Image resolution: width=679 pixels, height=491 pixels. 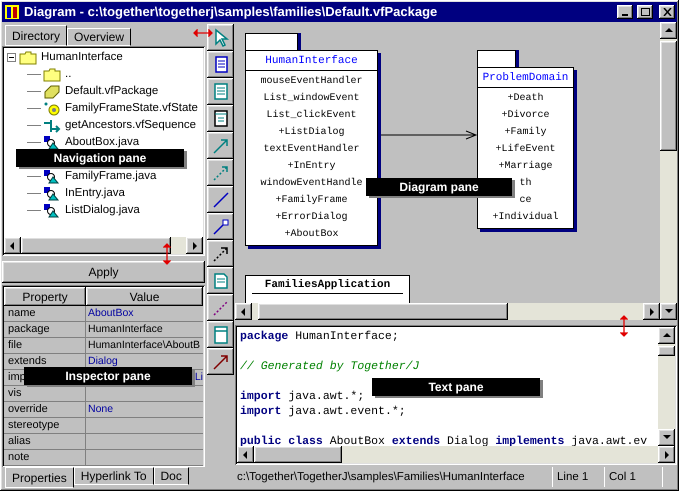 I want to click on member-label: +InEntry, so click(x=311, y=167).